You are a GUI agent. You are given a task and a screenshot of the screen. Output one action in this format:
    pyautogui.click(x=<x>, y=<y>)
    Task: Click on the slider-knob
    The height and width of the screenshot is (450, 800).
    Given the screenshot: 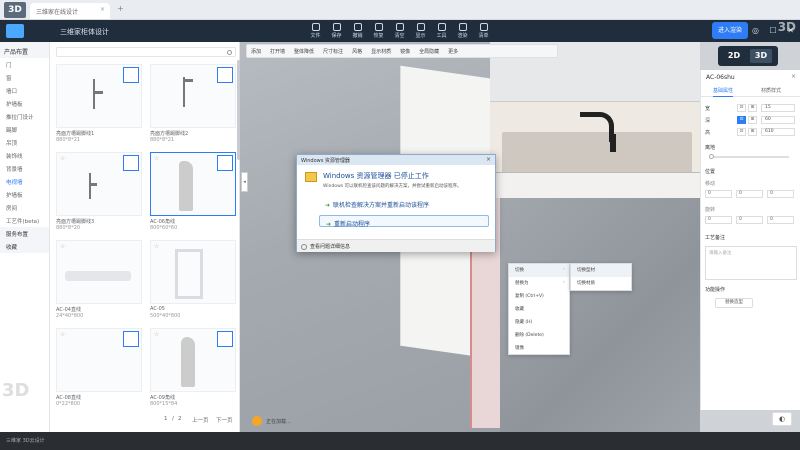 What is the action you would take?
    pyautogui.click(x=711, y=156)
    